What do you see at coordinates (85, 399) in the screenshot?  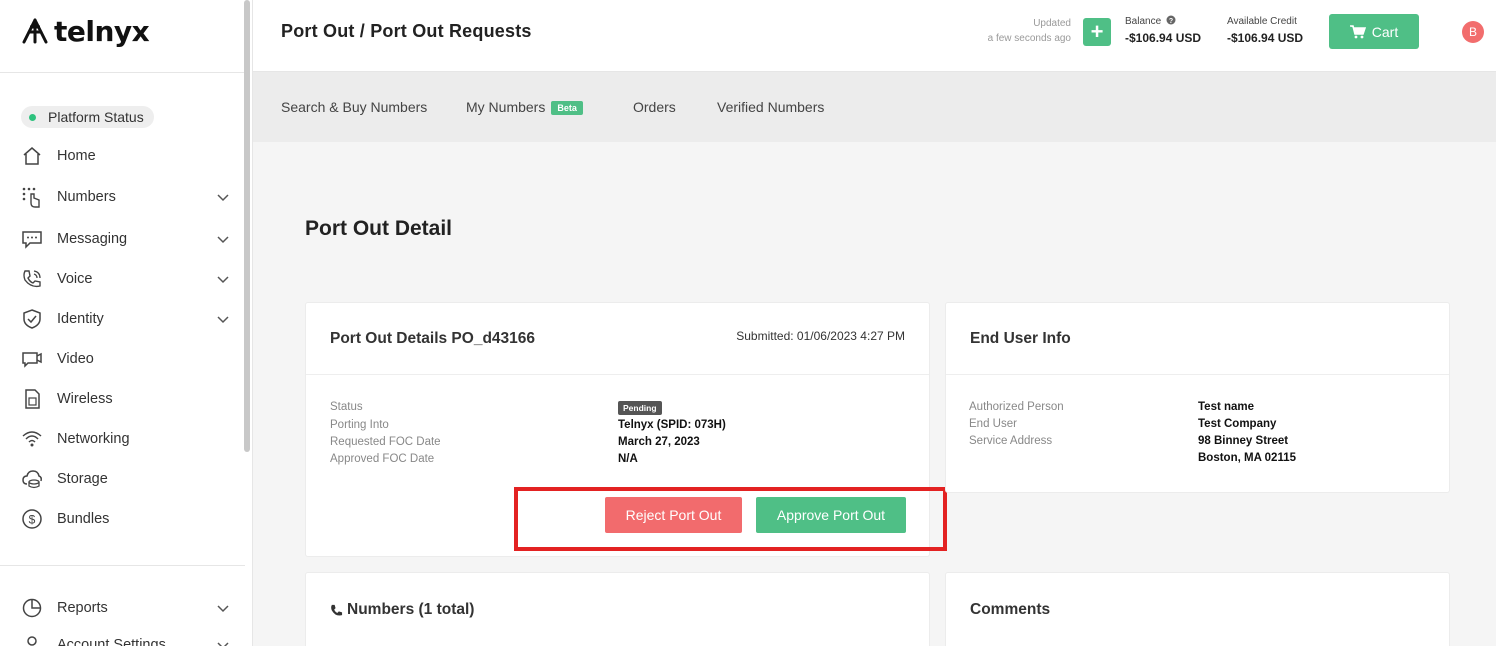 I see `sidebar-item-label: Wireless` at bounding box center [85, 399].